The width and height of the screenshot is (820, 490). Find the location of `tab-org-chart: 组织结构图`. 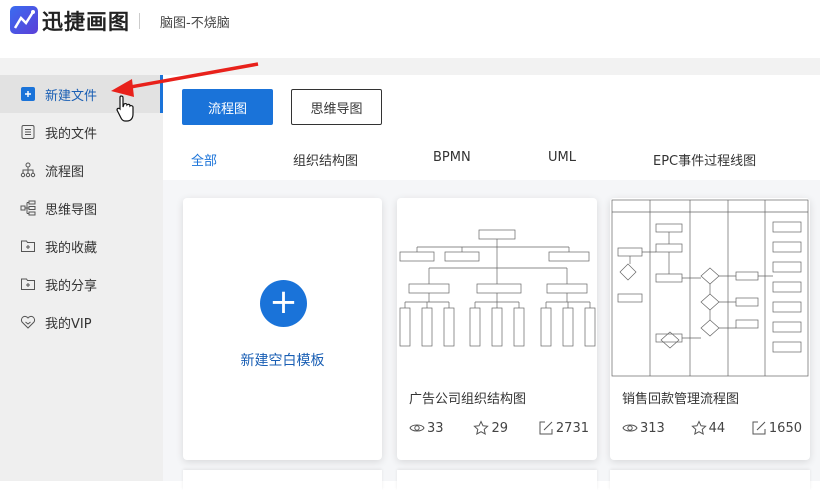

tab-org-chart: 组织结构图 is located at coordinates (325, 159).